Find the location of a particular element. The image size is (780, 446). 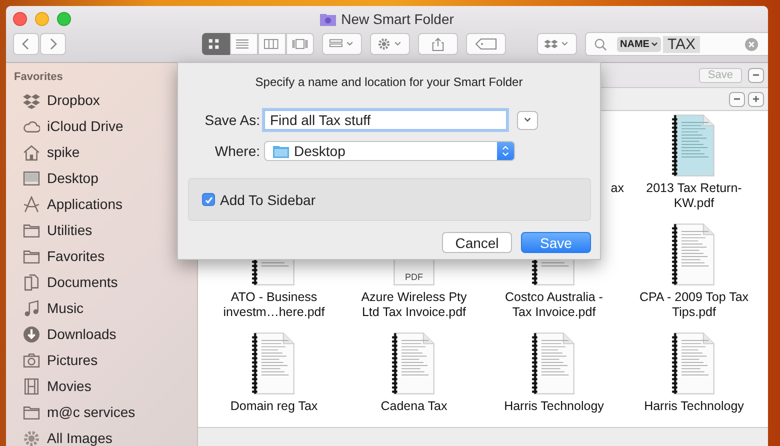

where-value: Desktop is located at coordinates (320, 151).